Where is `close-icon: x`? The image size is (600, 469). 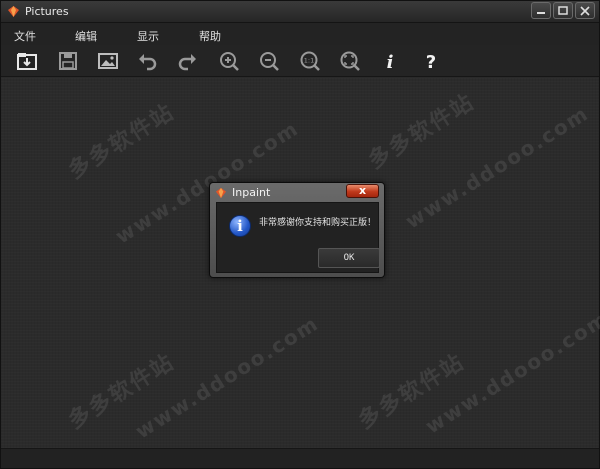 close-icon: x is located at coordinates (363, 190).